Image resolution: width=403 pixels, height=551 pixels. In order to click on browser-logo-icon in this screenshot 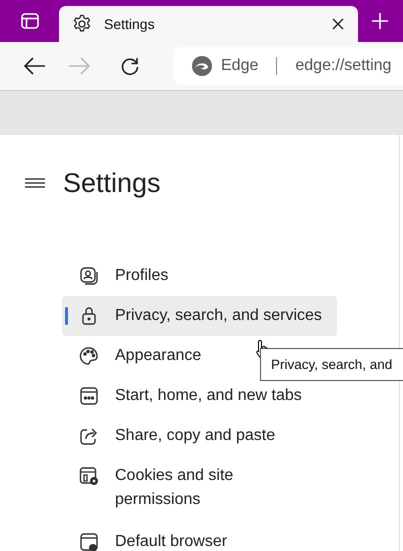, I will do `click(202, 66)`.